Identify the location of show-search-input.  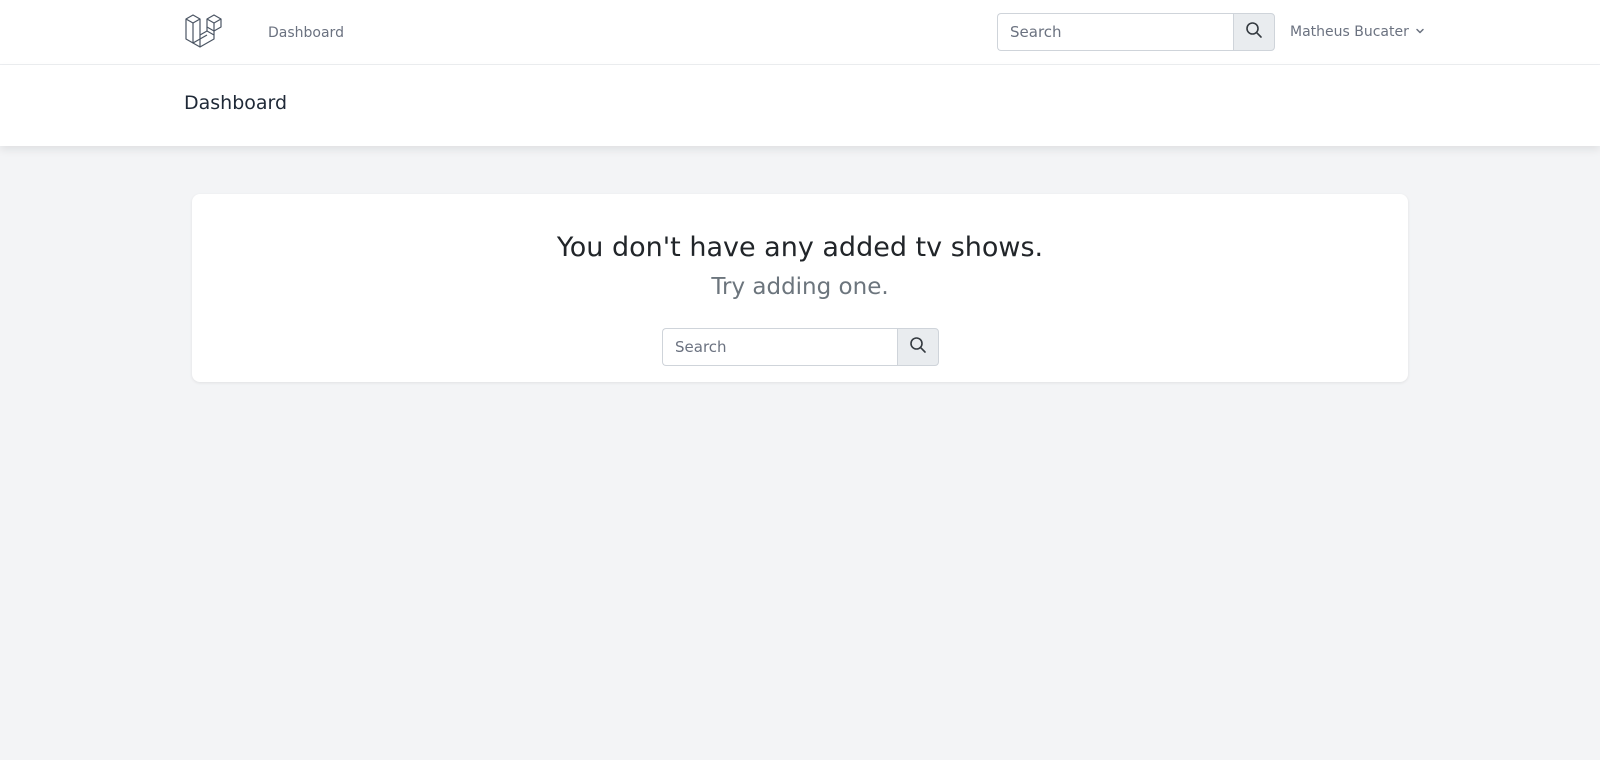
(779, 347).